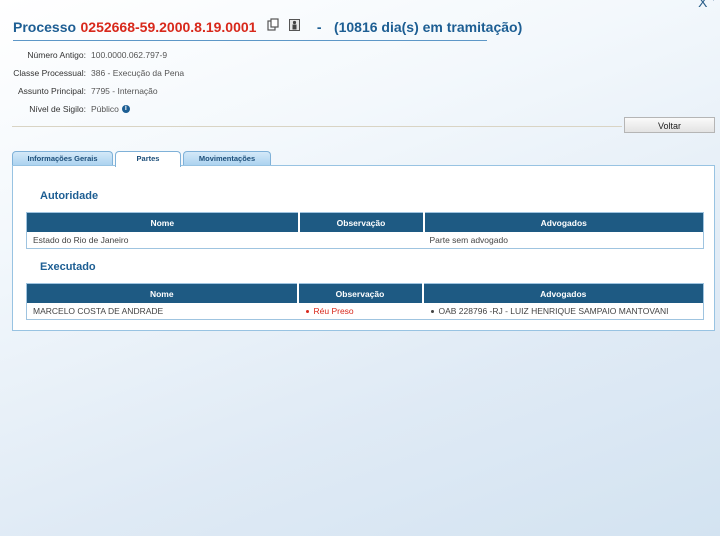 The width and height of the screenshot is (720, 536). What do you see at coordinates (125, 109) in the screenshot?
I see `info-icon: i` at bounding box center [125, 109].